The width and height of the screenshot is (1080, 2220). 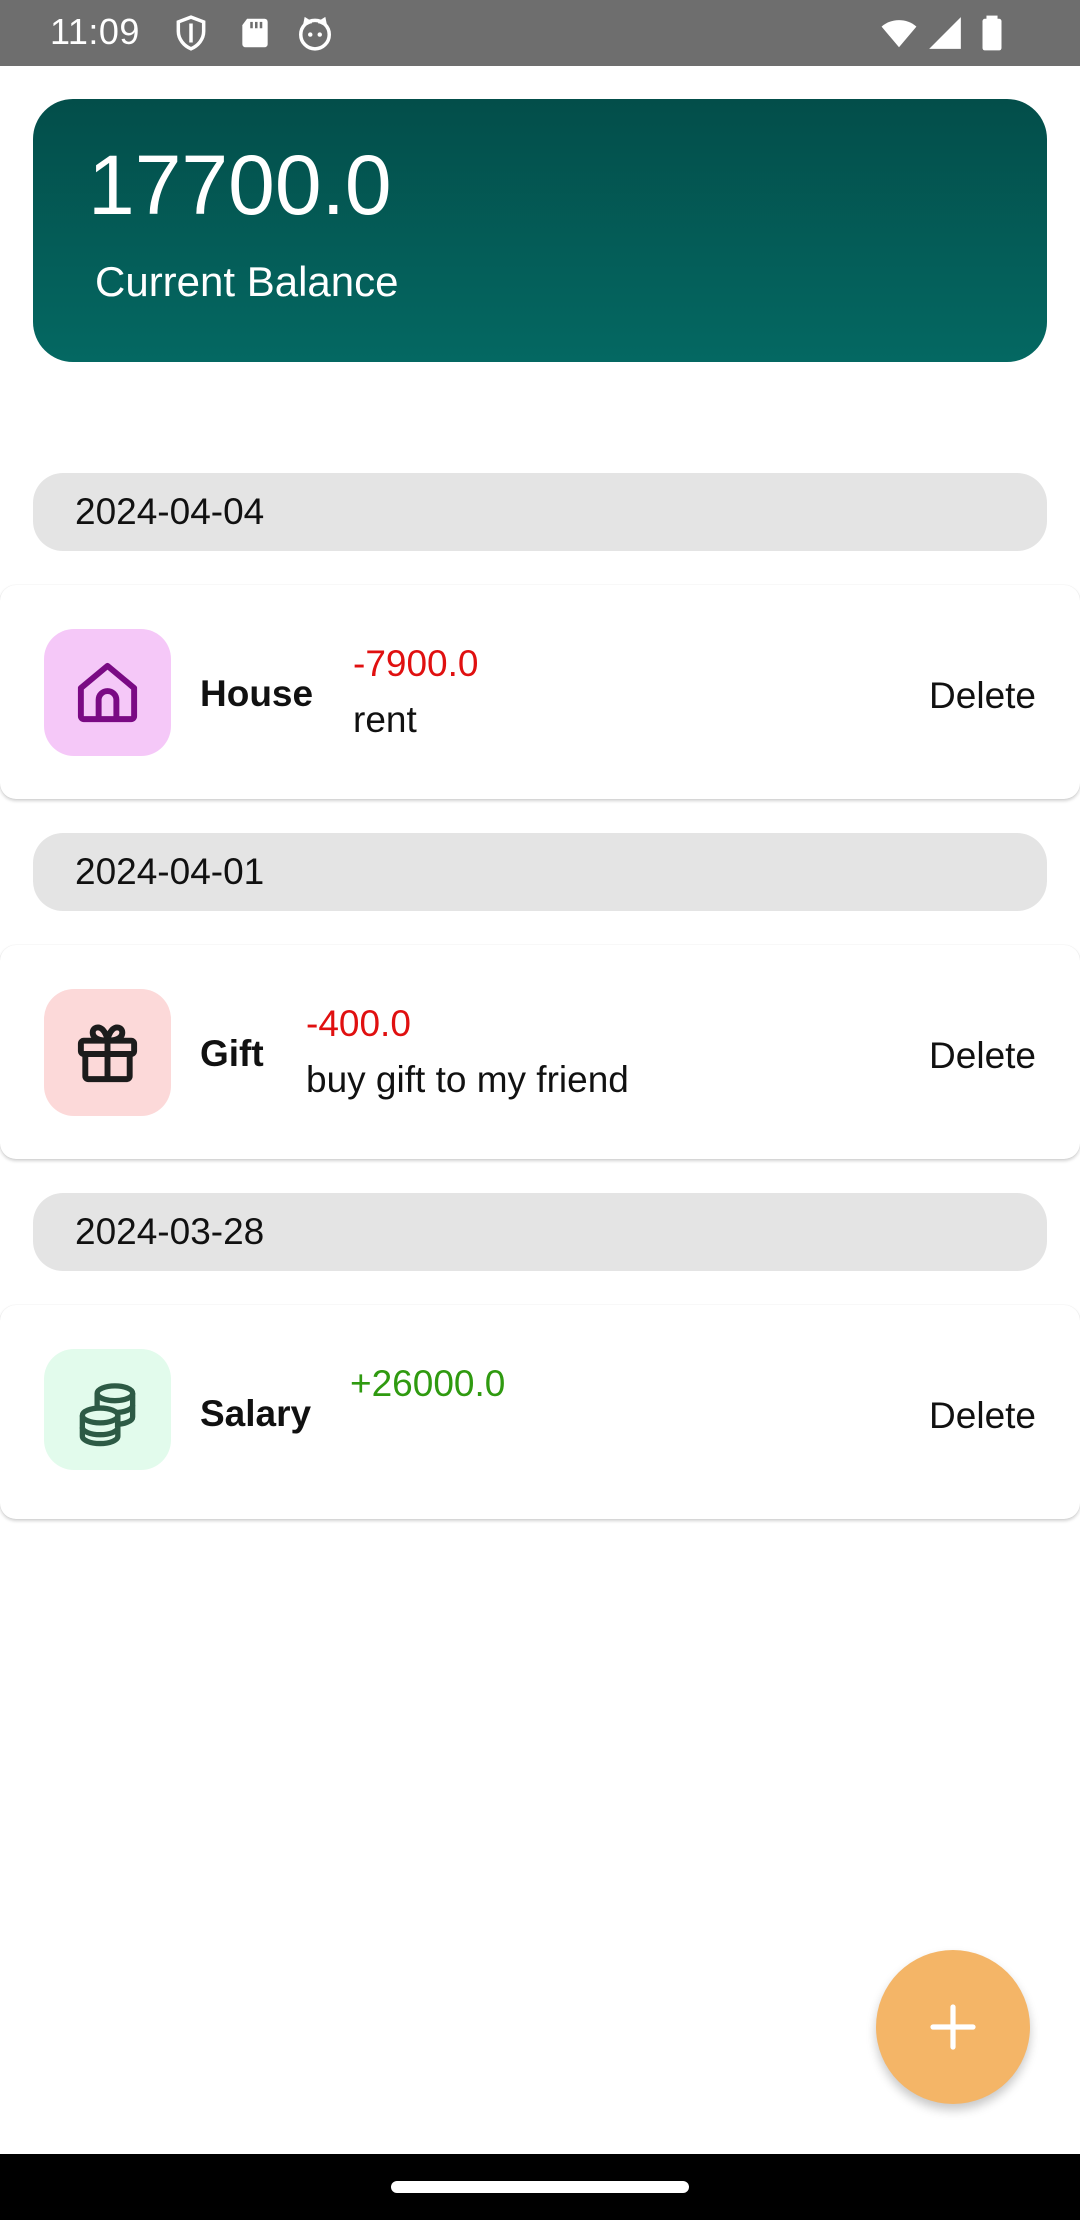 What do you see at coordinates (428, 1383) in the screenshot?
I see `transaction-amount: +26000.0` at bounding box center [428, 1383].